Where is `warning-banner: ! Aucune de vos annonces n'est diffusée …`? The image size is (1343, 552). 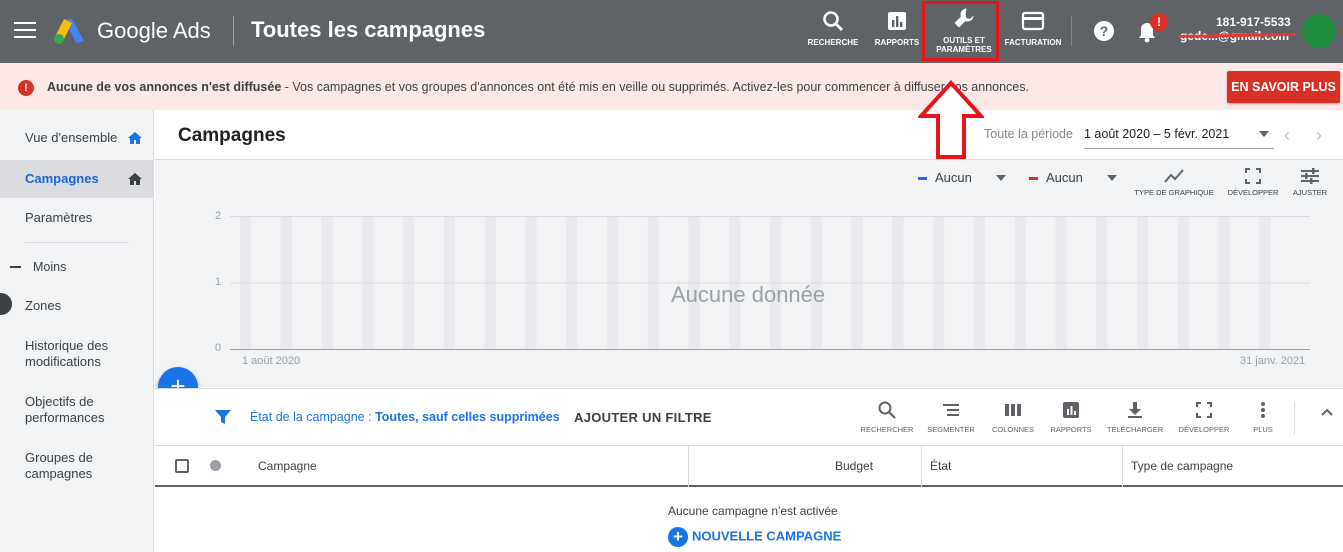 warning-banner: ! Aucune de vos annonces n'est diffusée … is located at coordinates (671, 86).